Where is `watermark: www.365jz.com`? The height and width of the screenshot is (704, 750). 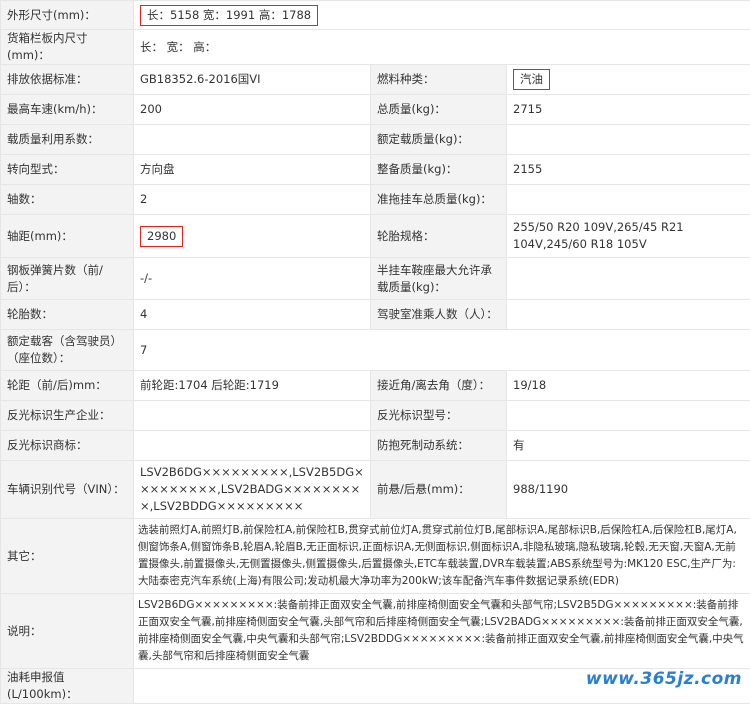 watermark: www.365jz.com is located at coordinates (664, 679).